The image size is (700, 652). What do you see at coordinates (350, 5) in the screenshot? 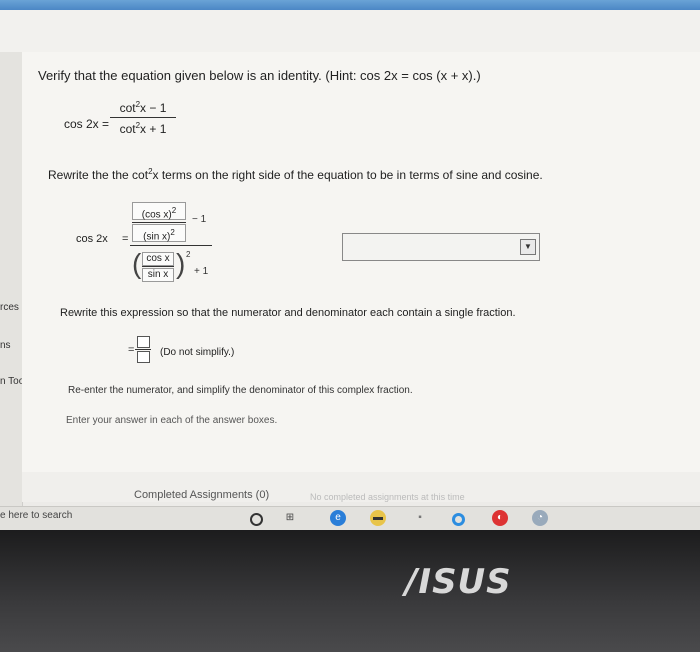
I see `browser-top-bar` at bounding box center [350, 5].